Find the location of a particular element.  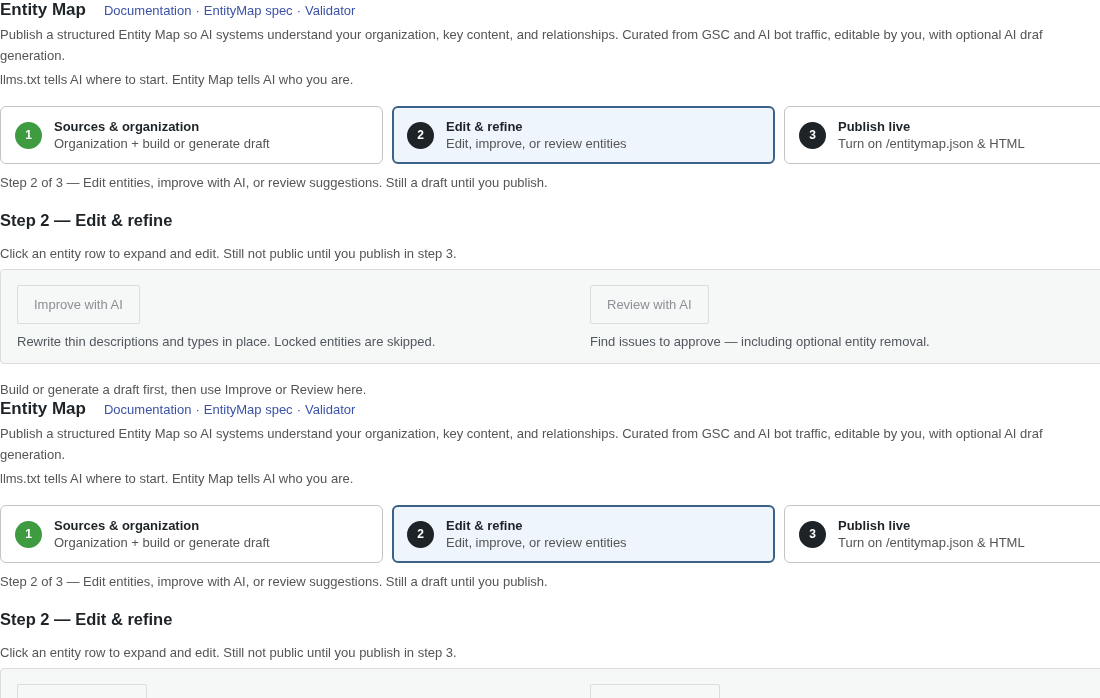

action-description: Rewrite thin descriptions and types in place. Locked entities are skipped. is located at coordinates (227, 342).